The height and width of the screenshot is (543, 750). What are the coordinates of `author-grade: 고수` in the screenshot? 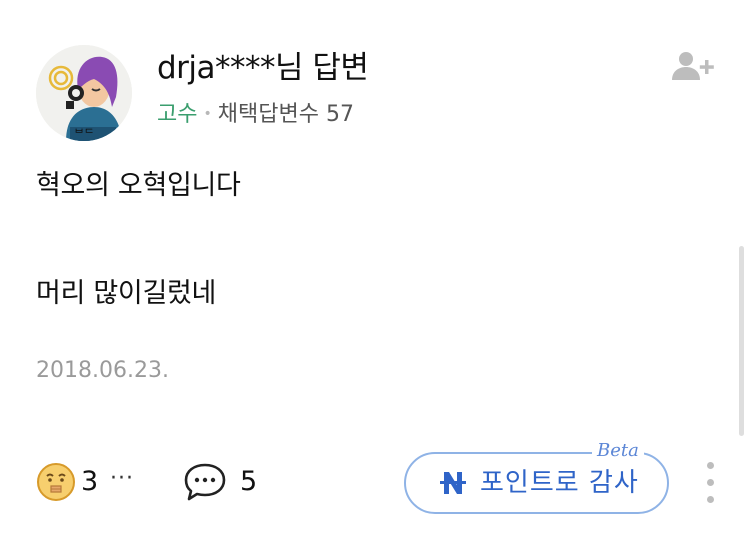 It's located at (177, 114).